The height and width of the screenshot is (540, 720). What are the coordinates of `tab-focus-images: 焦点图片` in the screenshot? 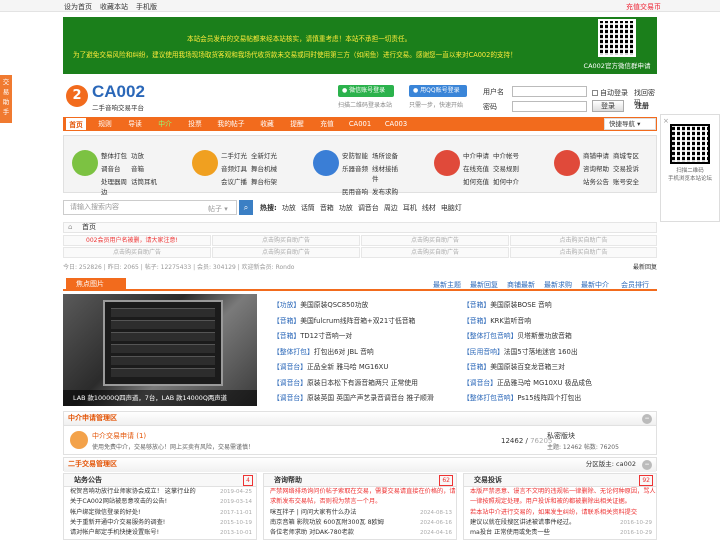 It's located at (96, 284).